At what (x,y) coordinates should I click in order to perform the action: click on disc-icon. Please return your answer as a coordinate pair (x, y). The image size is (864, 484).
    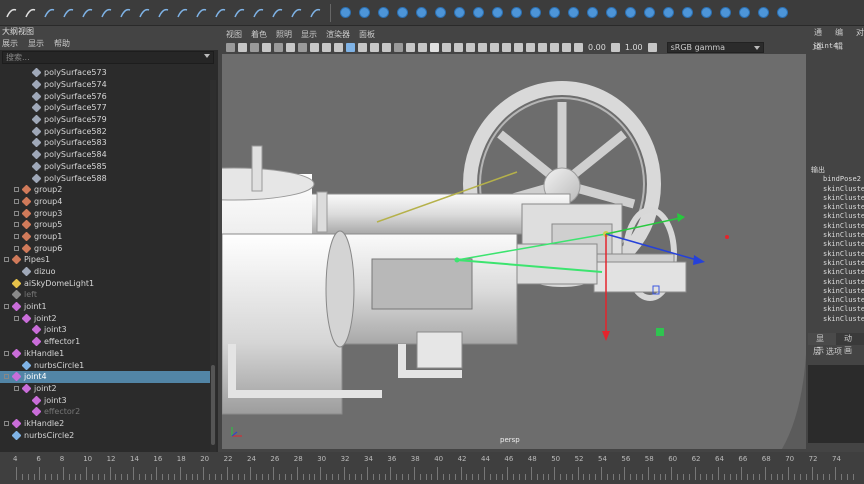
    Looking at the image, I should click on (459, 12).